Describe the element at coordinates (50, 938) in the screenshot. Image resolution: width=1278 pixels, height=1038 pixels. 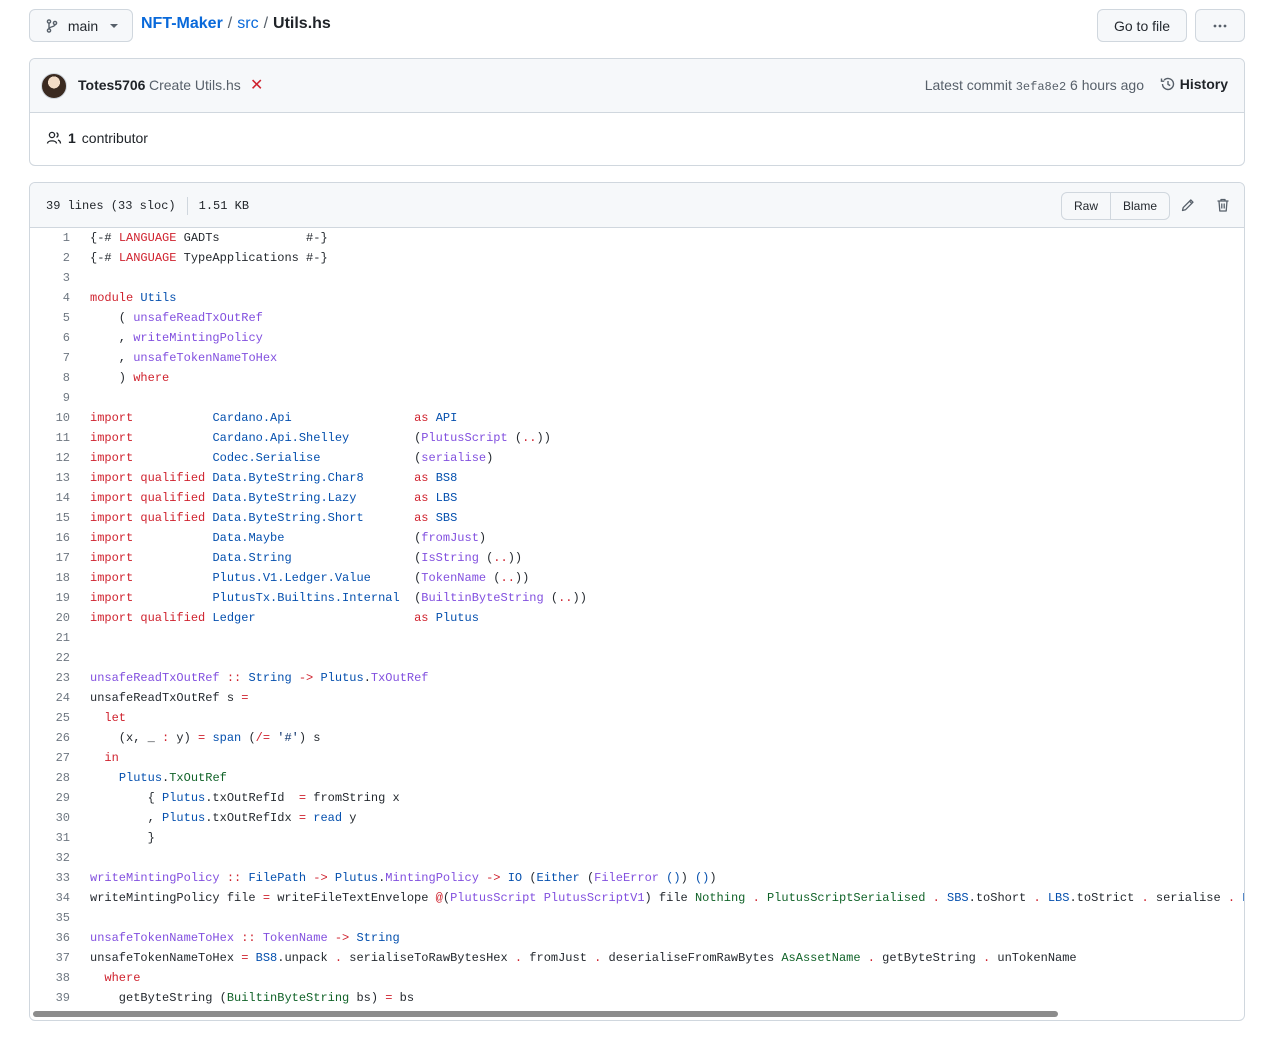
I see `line-number: 36` at that location.